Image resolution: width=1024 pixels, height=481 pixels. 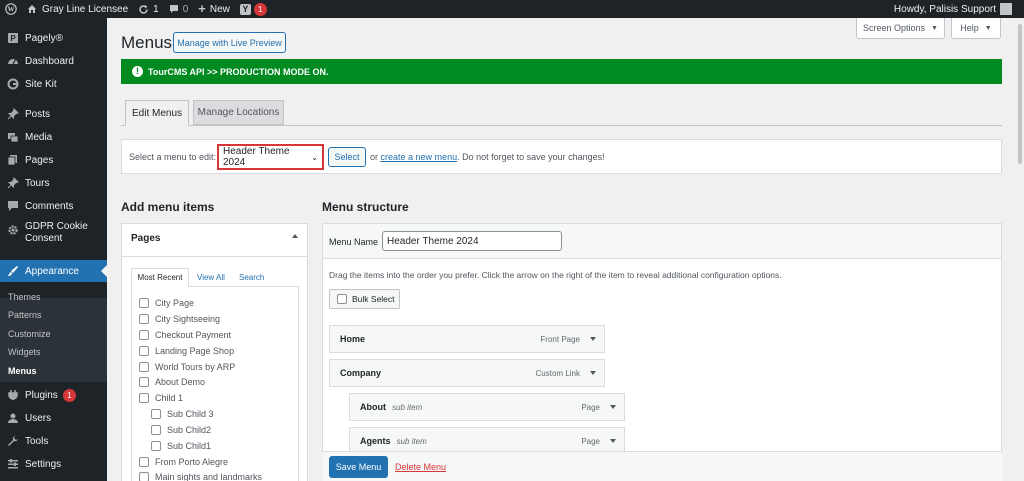 What do you see at coordinates (472, 241) in the screenshot?
I see `menu-name-input: Header Theme 2024` at bounding box center [472, 241].